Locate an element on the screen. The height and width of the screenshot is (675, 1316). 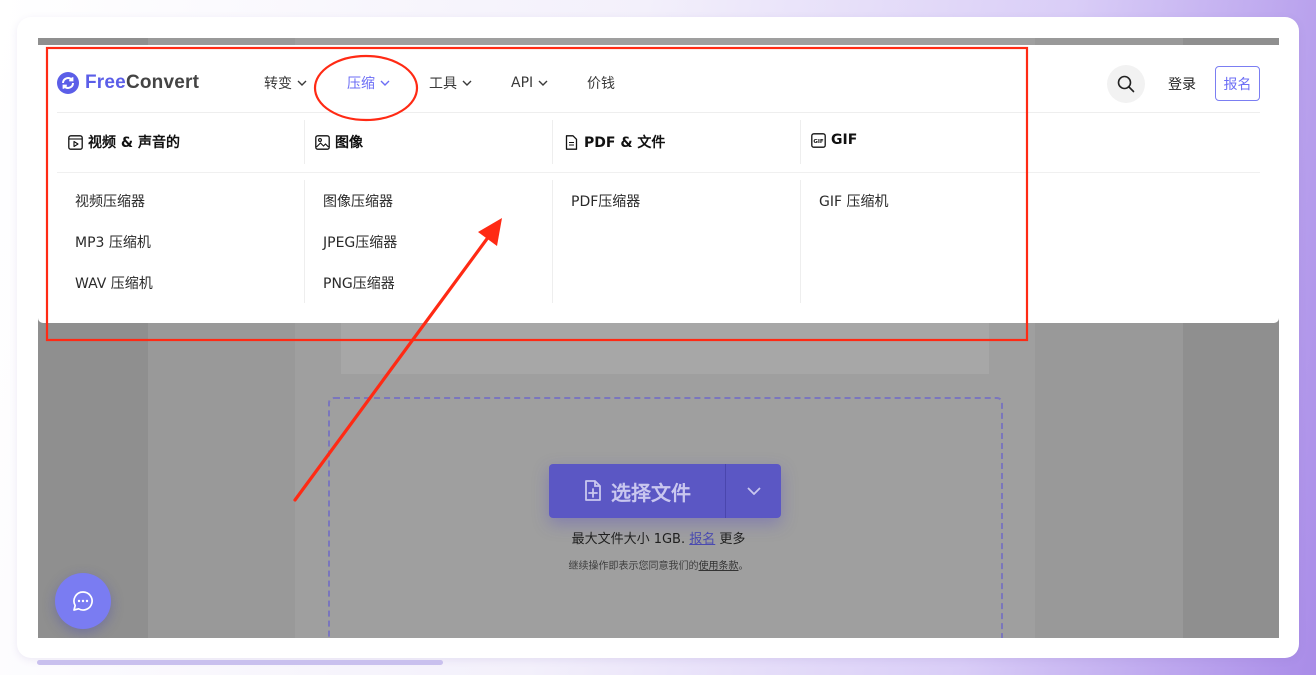
category-gif: GIF GIF is located at coordinates (834, 140).